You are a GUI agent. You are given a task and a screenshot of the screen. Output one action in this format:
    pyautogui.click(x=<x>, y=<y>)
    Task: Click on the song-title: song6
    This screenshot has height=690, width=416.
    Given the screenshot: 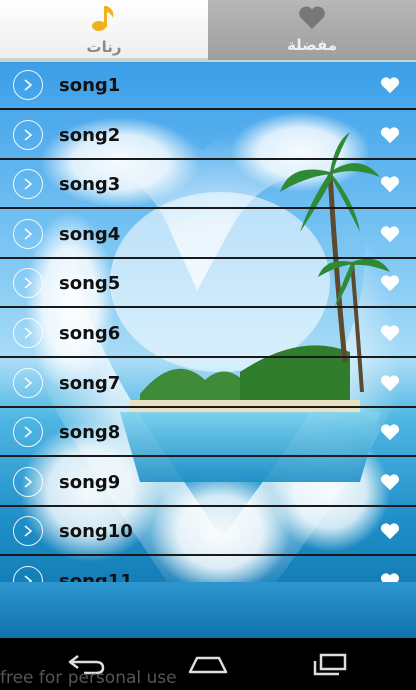 What is the action you would take?
    pyautogui.click(x=90, y=333)
    